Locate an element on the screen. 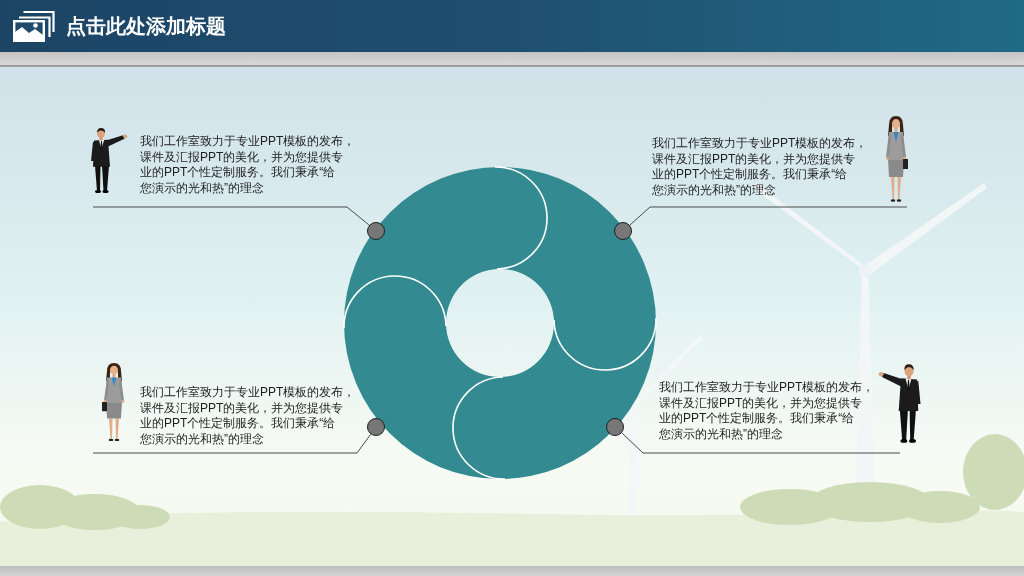 This screenshot has width=1024, height=576. slide-title: 点击此处添加标题 is located at coordinates (146, 26).